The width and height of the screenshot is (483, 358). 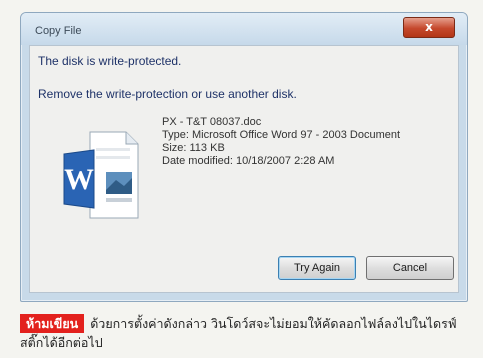 I want to click on title-bar: Copy File x, so click(x=244, y=29).